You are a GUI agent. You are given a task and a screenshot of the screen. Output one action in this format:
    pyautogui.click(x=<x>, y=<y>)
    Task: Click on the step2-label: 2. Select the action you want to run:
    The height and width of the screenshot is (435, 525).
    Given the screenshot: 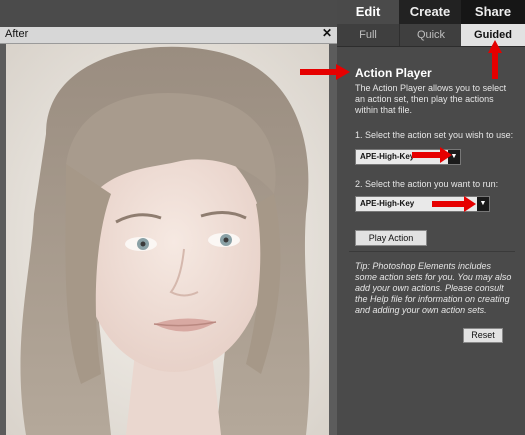 What is the action you would take?
    pyautogui.click(x=427, y=184)
    